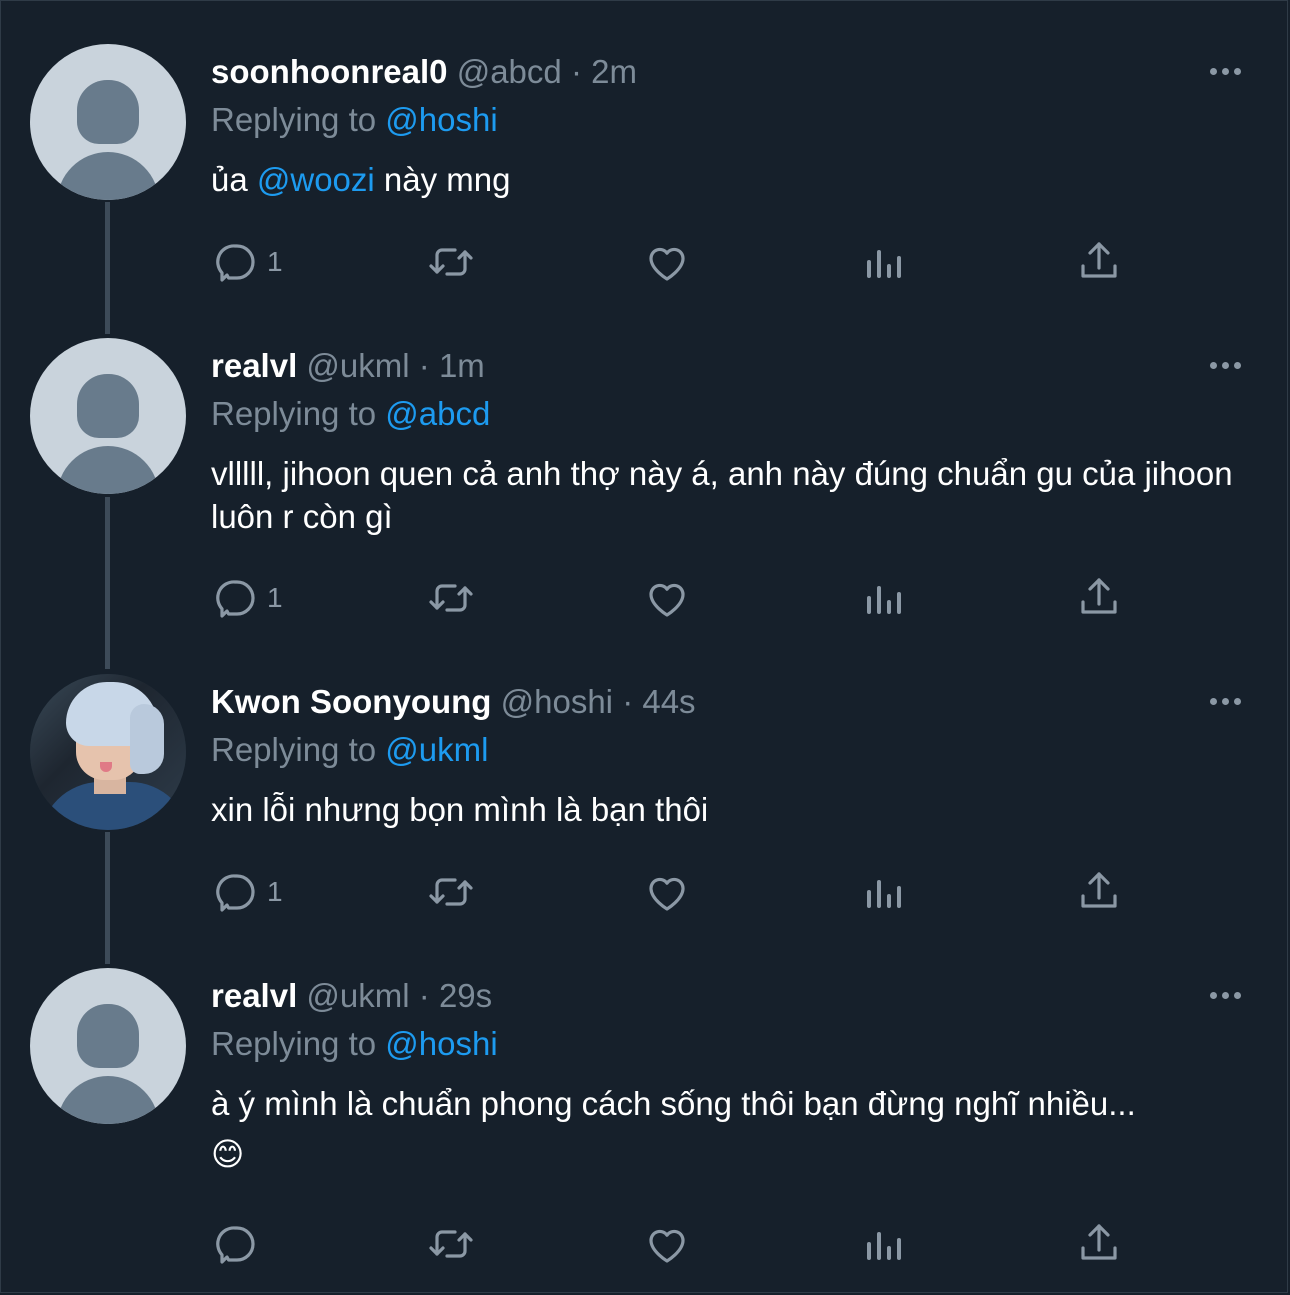 The width and height of the screenshot is (1290, 1295). Describe the element at coordinates (509, 71) in the screenshot. I see `handle: @abcd` at that location.